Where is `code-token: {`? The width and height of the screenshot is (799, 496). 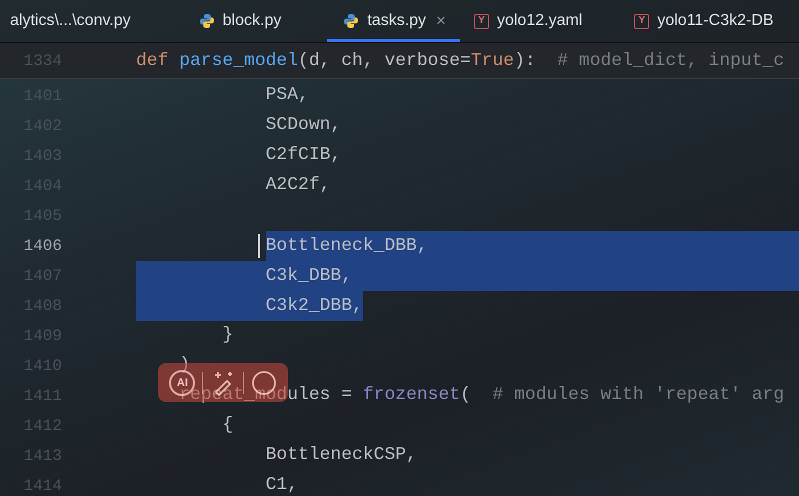
code-token: { is located at coordinates (228, 426).